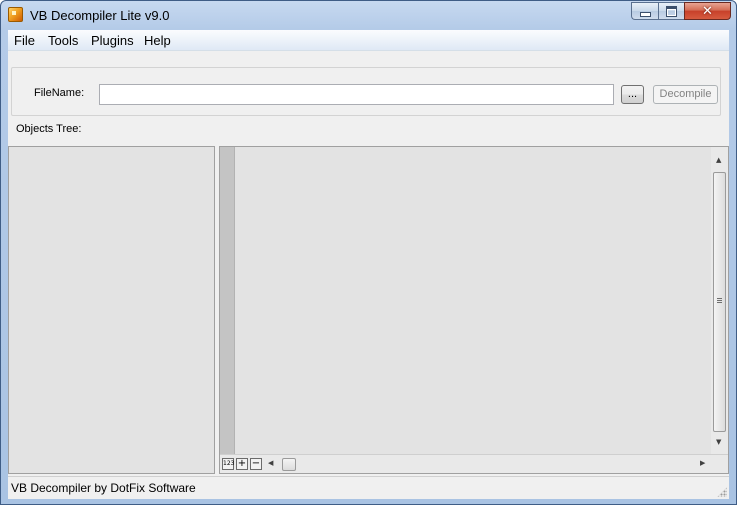 This screenshot has width=737, height=505. I want to click on line-gutter, so click(227, 300).